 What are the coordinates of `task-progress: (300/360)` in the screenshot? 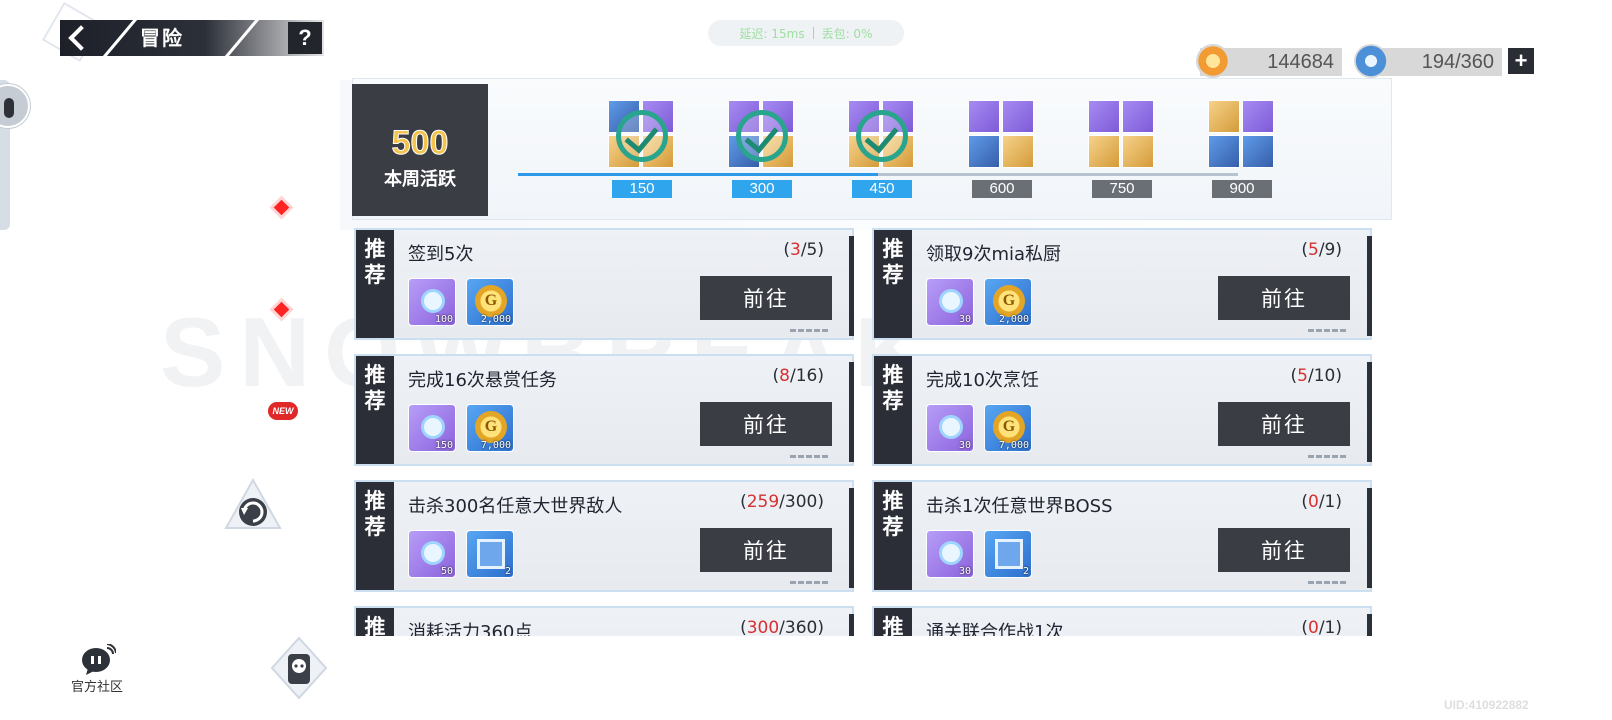 It's located at (782, 627).